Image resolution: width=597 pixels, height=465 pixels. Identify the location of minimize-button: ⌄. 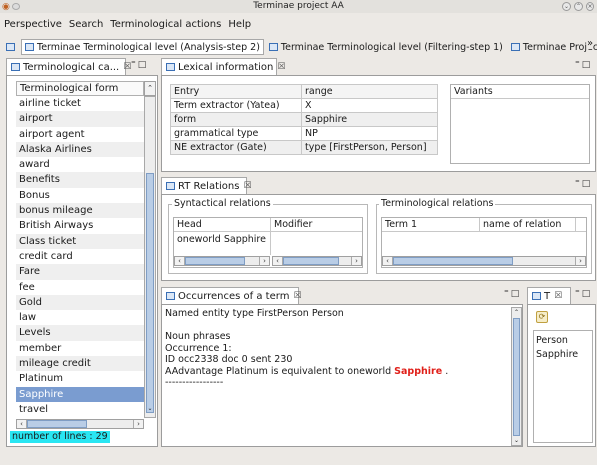
(566, 6).